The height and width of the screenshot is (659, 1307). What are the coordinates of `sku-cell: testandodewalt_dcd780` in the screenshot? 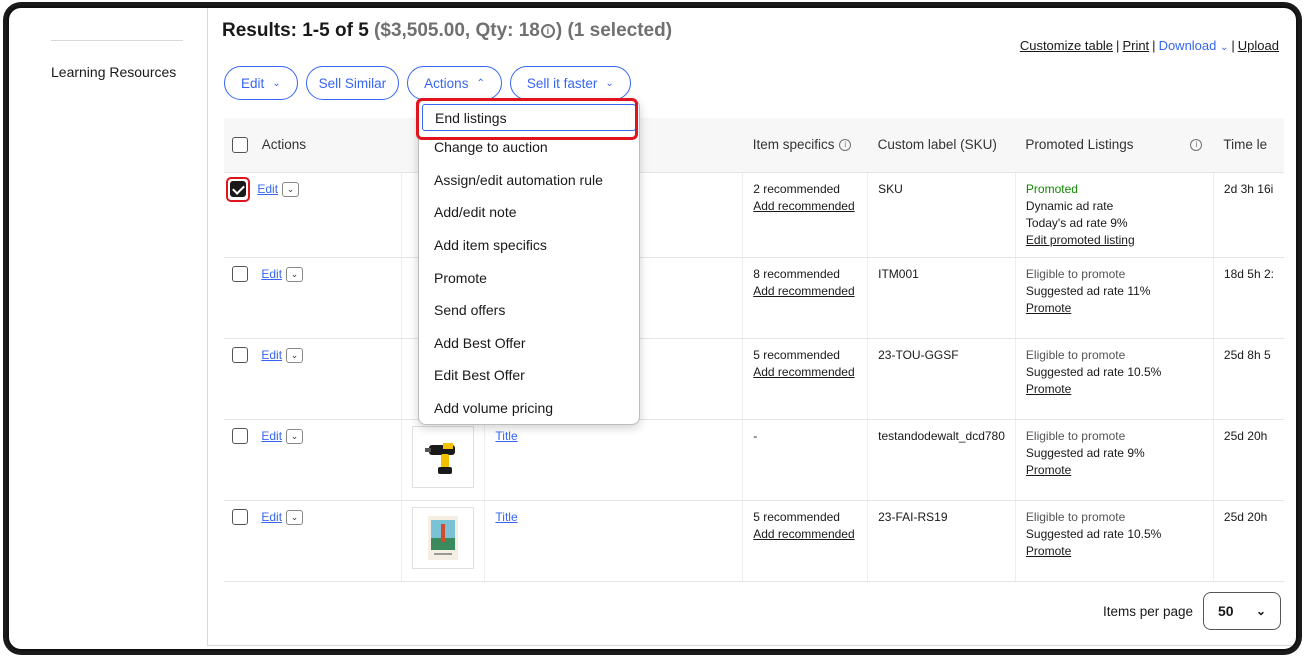 It's located at (941, 460).